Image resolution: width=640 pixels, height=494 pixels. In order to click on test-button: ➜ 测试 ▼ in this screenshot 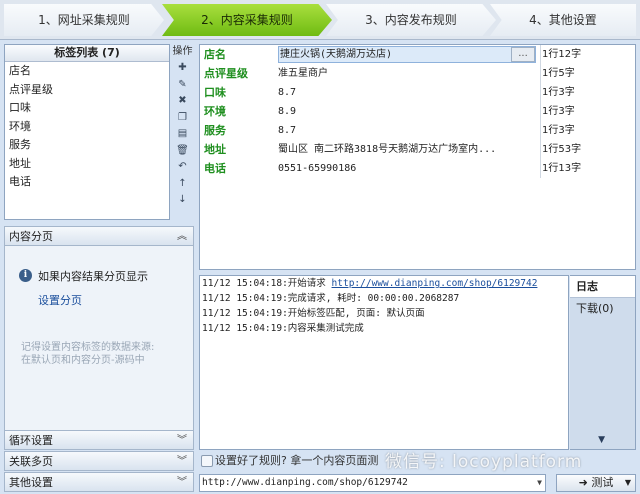, I will do `click(596, 483)`.